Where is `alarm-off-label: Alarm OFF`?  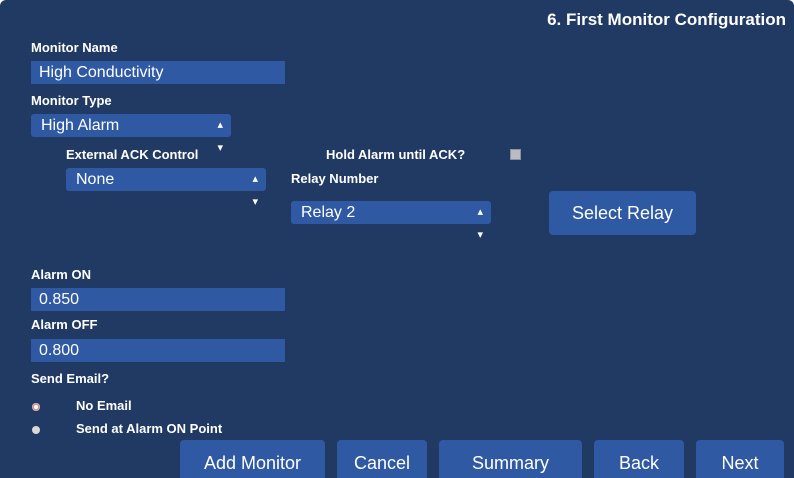
alarm-off-label: Alarm OFF is located at coordinates (64, 324).